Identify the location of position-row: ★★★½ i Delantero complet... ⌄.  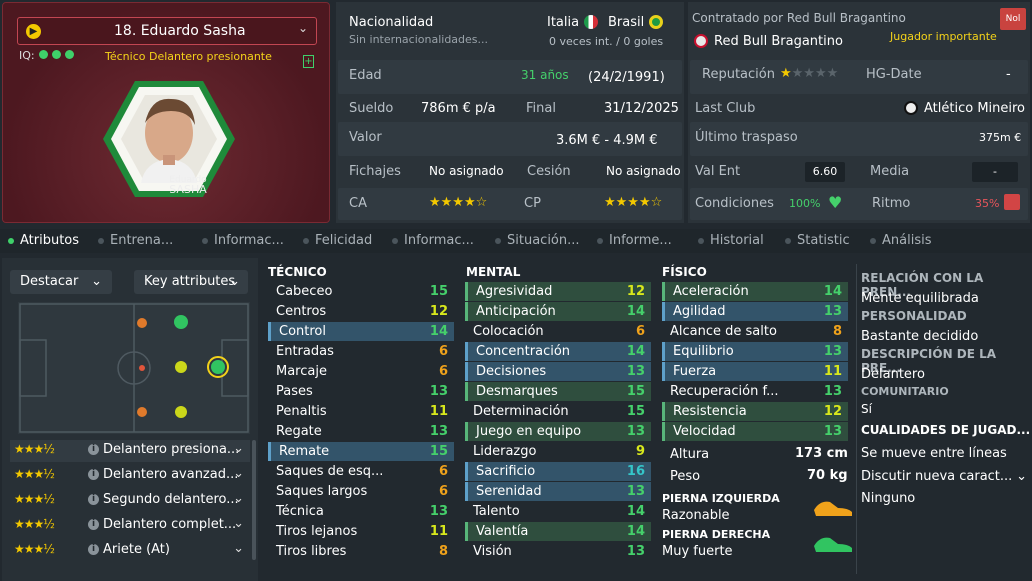
(130, 526).